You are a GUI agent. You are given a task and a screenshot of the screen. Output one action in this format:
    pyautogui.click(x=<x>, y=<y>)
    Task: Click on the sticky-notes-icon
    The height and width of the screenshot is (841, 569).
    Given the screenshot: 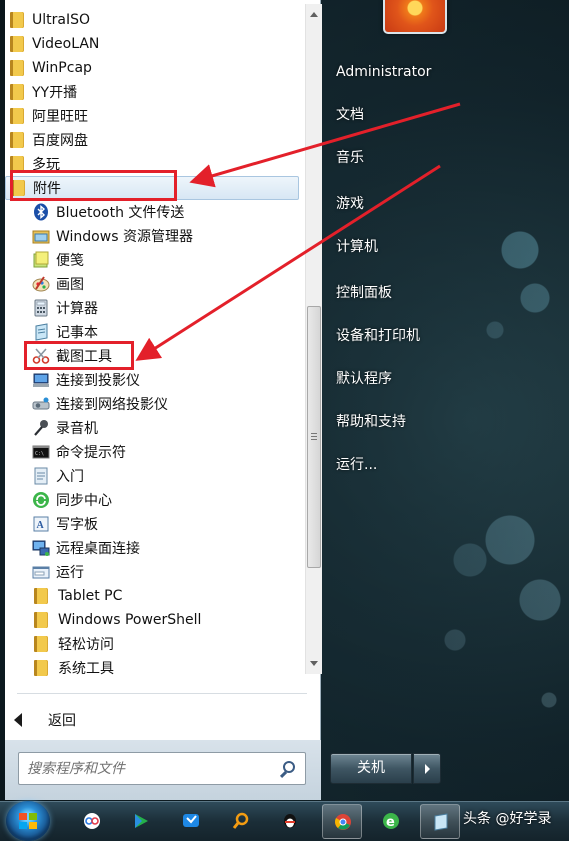 What is the action you would take?
    pyautogui.click(x=41, y=260)
    